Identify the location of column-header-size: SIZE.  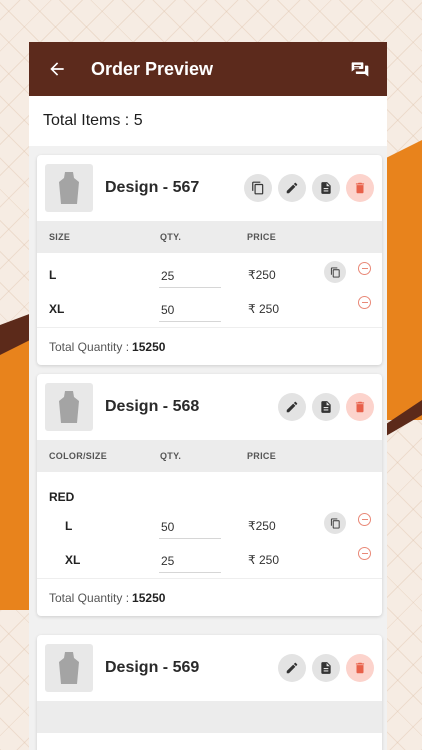
(60, 237).